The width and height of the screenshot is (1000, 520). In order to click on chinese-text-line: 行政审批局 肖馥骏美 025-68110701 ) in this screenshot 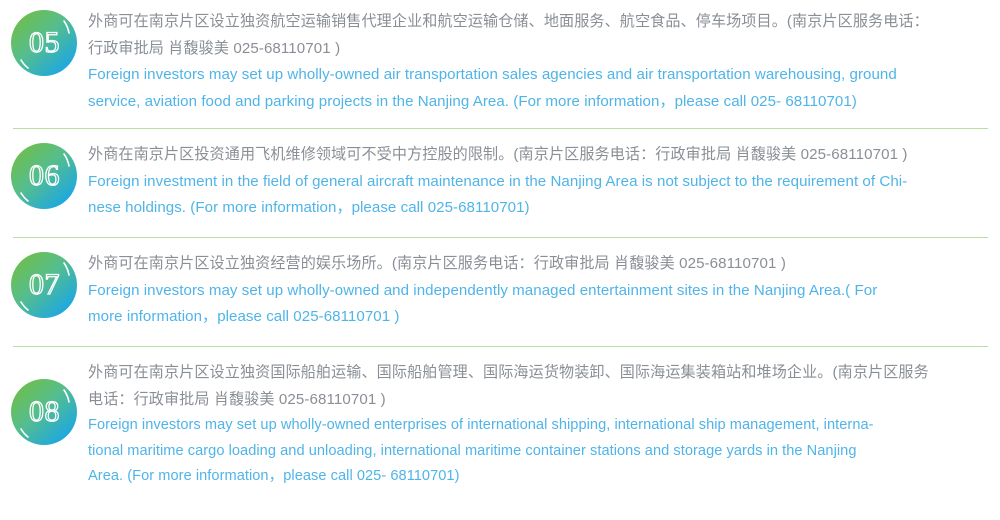, I will do `click(214, 48)`.